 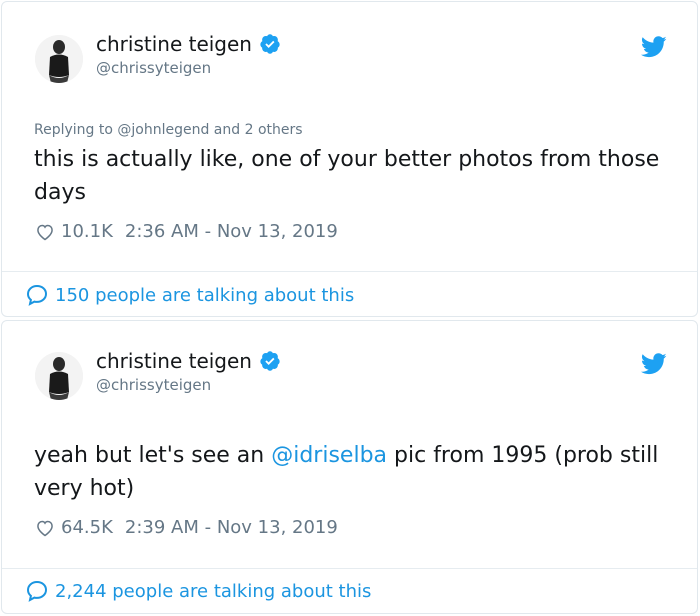 I want to click on replying-to-suffix: and 2 others, so click(x=256, y=130).